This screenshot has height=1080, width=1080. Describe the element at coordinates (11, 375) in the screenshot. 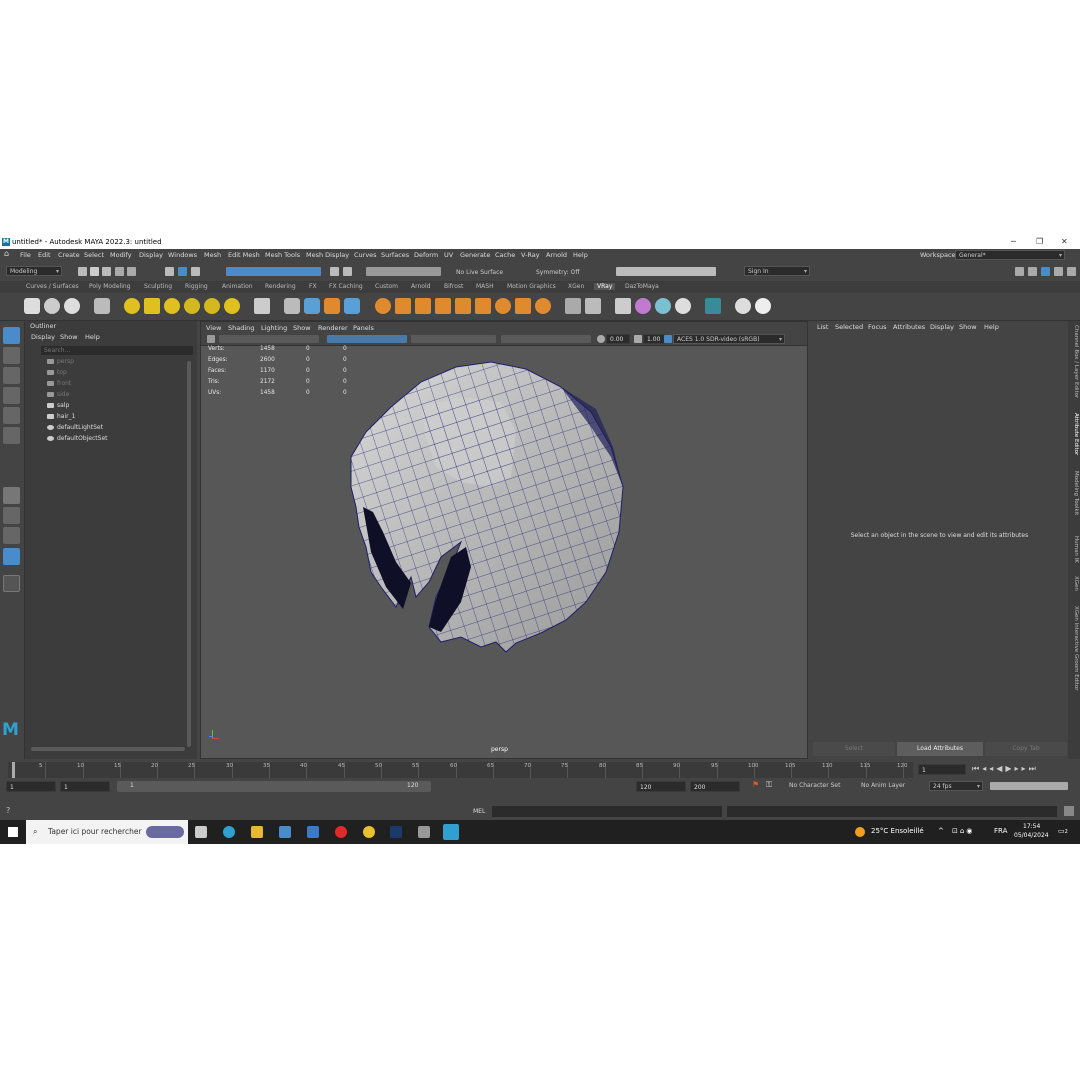

I see `paint-select-tool-icon` at that location.